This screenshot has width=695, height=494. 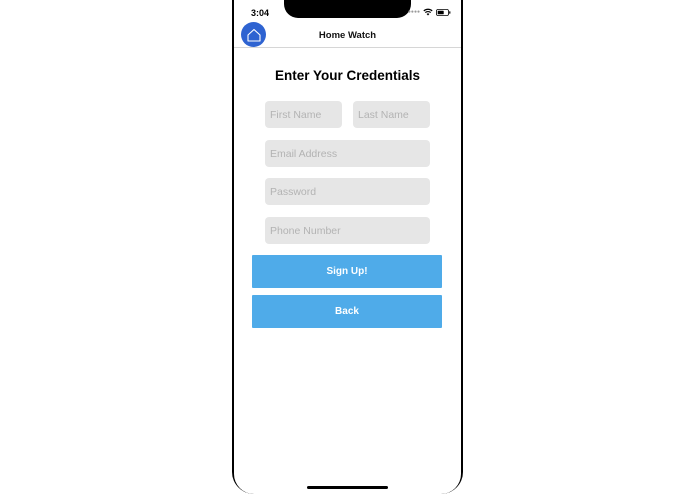 I want to click on home-indicator, so click(x=347, y=487).